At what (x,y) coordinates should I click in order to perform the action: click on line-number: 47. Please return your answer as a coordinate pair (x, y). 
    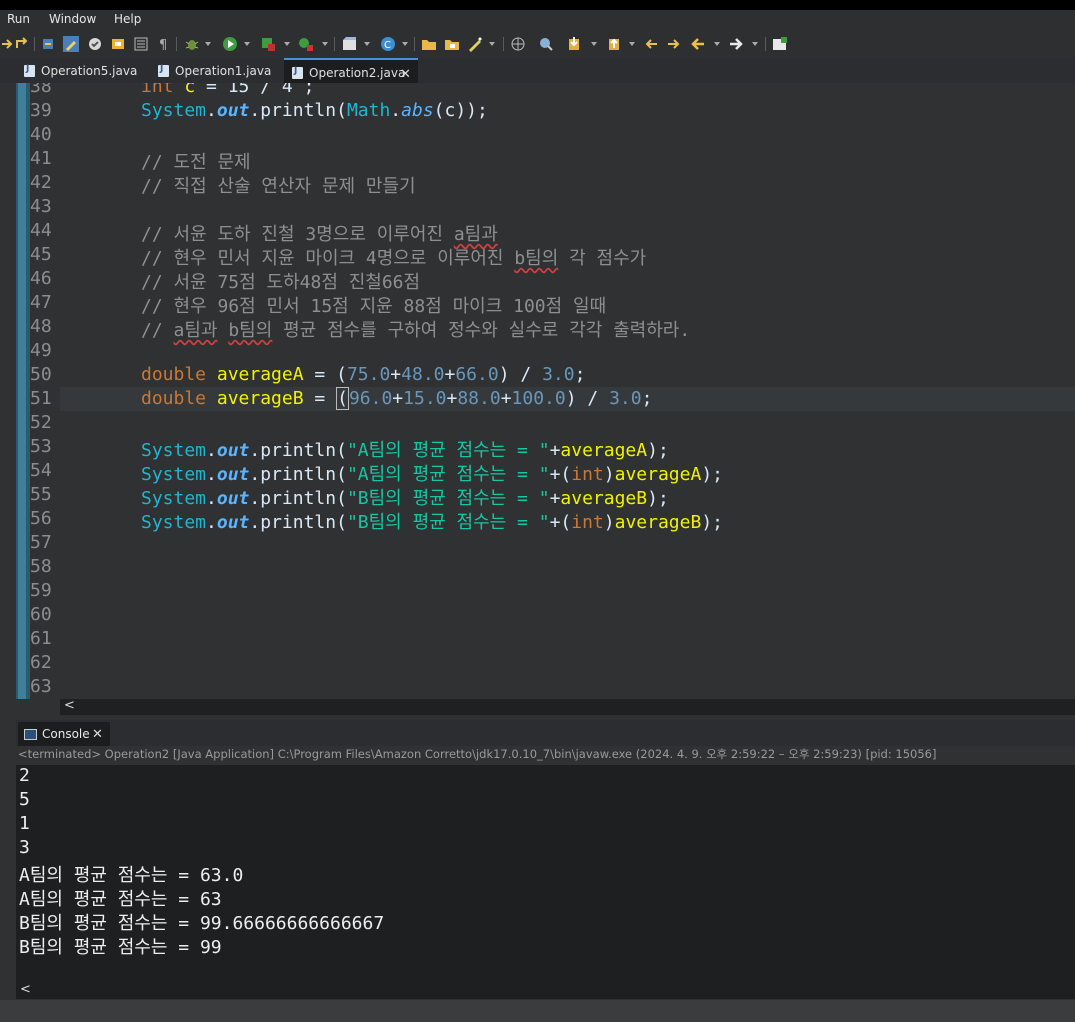
    Looking at the image, I should click on (41, 302).